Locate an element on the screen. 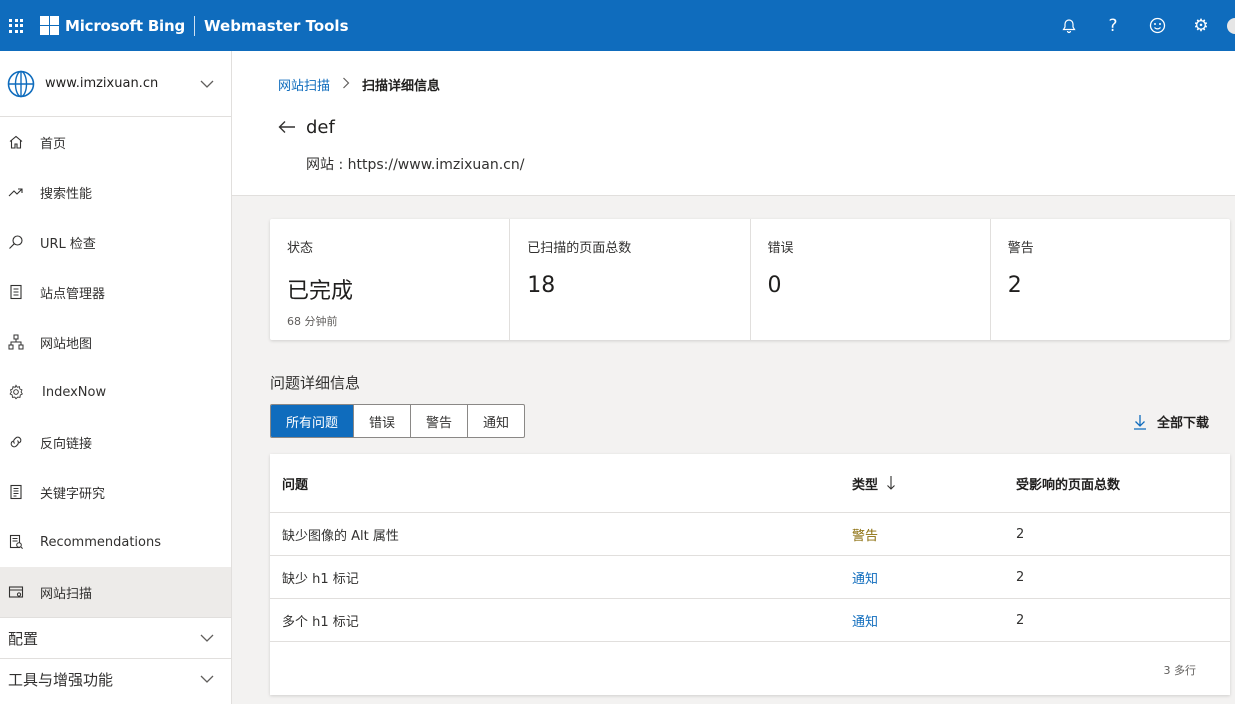  avatar is located at coordinates (1231, 25).